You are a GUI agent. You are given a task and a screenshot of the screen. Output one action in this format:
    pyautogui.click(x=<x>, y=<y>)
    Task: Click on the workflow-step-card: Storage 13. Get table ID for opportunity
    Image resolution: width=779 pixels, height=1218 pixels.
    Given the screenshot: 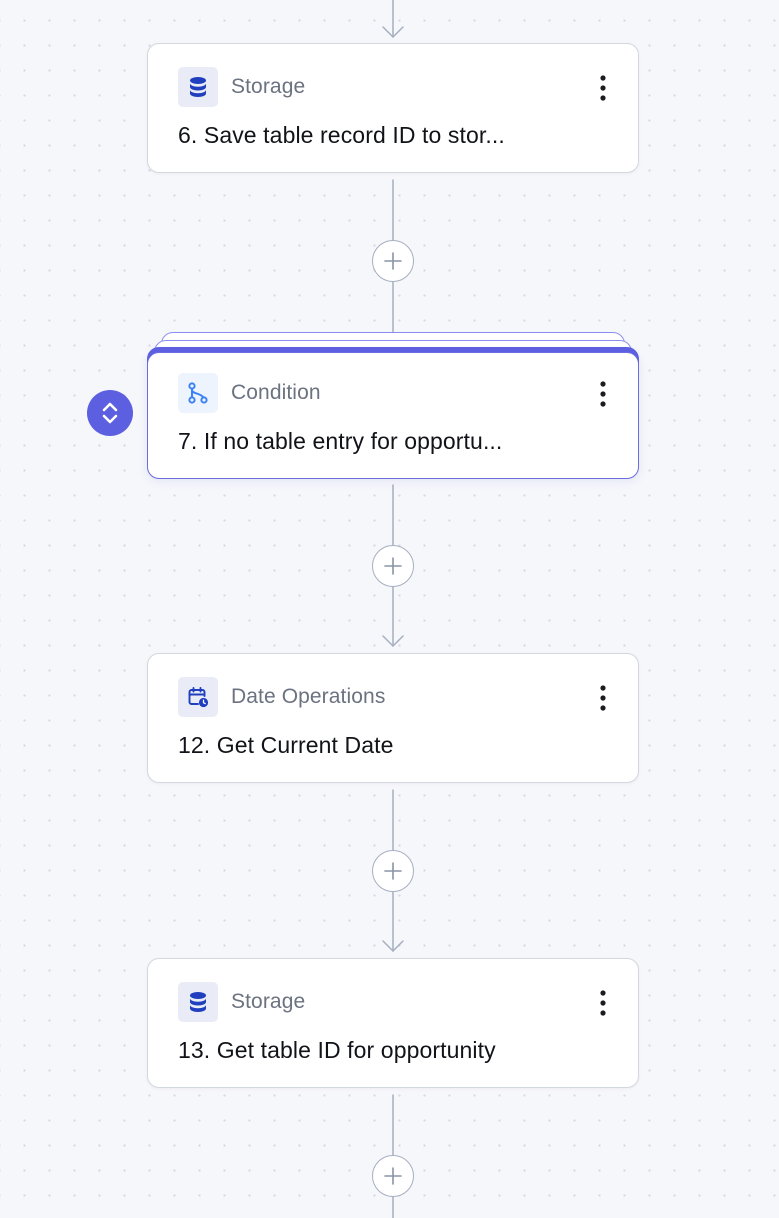 What is the action you would take?
    pyautogui.click(x=393, y=1023)
    